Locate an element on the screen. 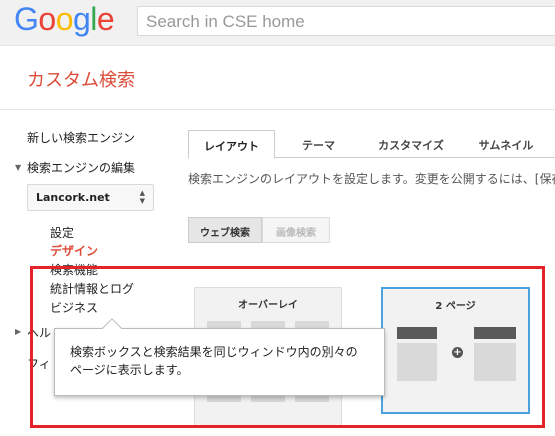 This screenshot has height=436, width=555. tab-thumbnail: サムネイル is located at coordinates (506, 144).